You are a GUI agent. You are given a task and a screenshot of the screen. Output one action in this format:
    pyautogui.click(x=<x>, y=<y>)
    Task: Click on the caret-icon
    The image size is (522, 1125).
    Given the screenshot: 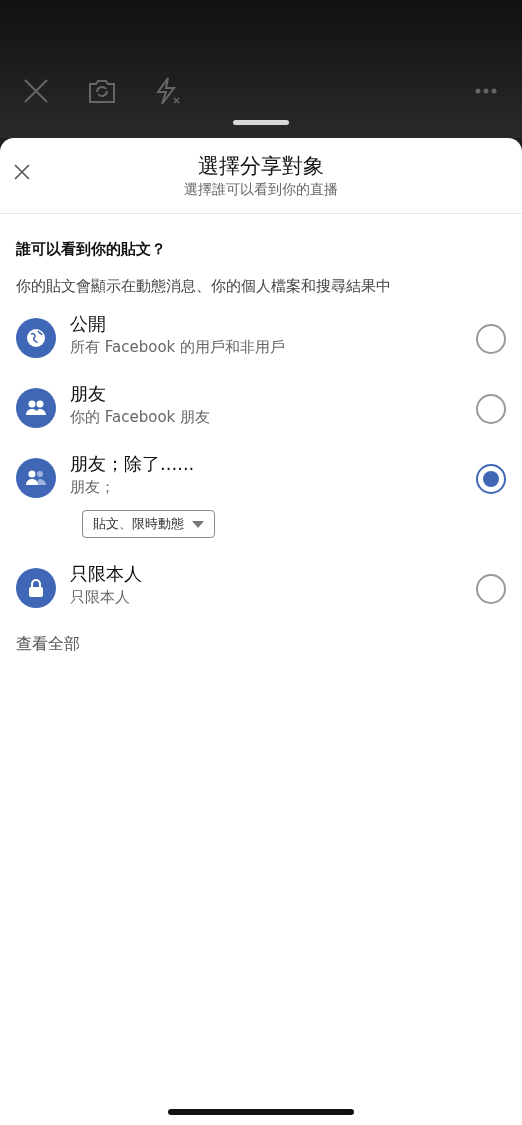 What is the action you would take?
    pyautogui.click(x=198, y=524)
    